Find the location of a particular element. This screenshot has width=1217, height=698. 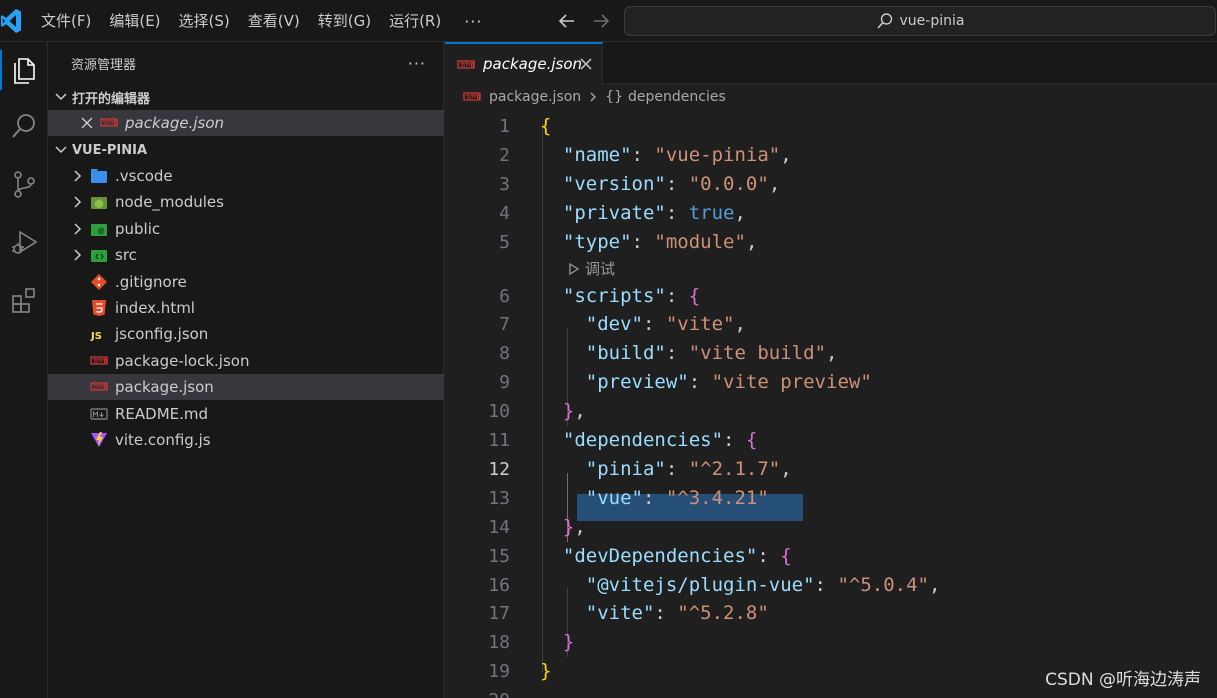

svg-text: JS is located at coordinates (96, 336).